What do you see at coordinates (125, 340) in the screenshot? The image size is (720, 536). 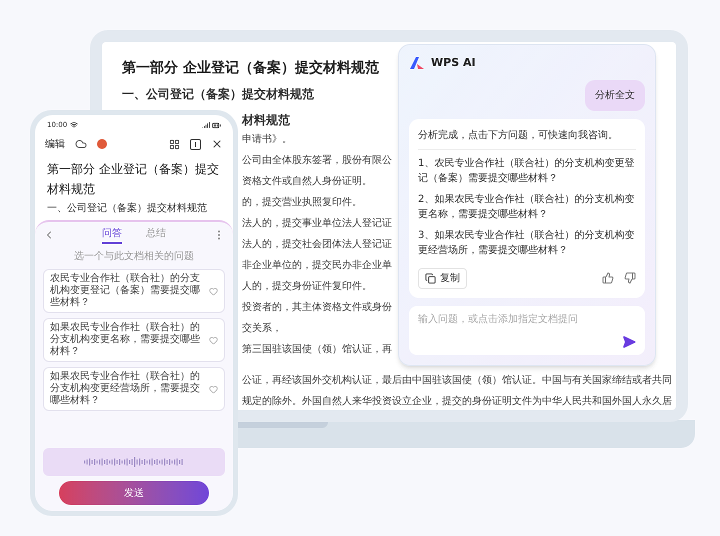 I see `question-text: 如果农民专业合作社（联合社）的分支机构变更名称，需要提交哪些材料？` at bounding box center [125, 340].